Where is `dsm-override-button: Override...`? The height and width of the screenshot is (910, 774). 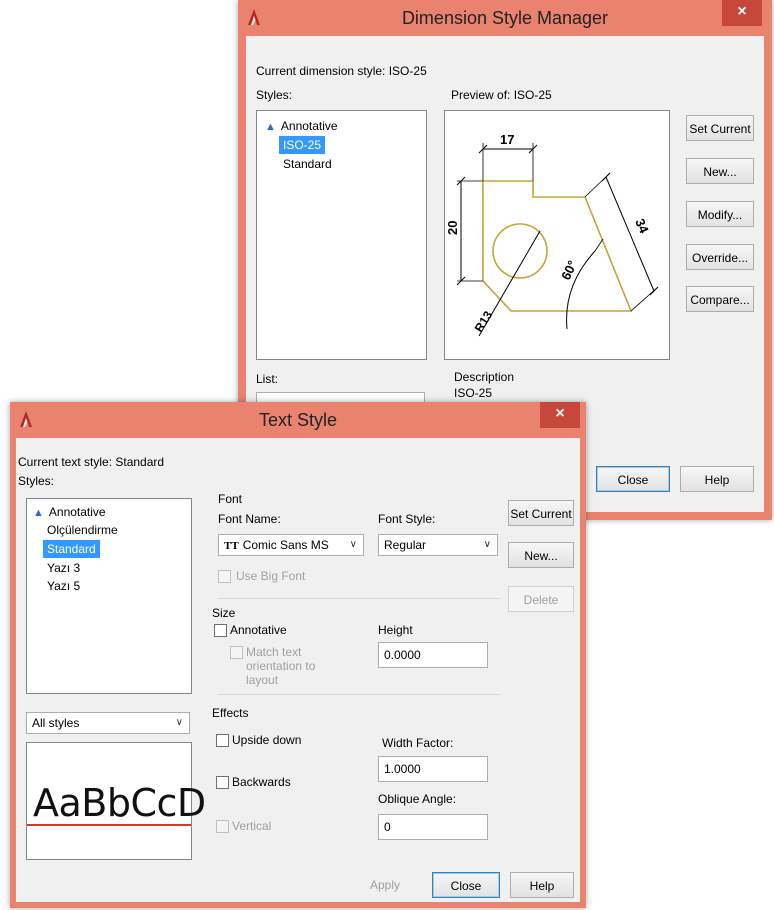 dsm-override-button: Override... is located at coordinates (720, 257).